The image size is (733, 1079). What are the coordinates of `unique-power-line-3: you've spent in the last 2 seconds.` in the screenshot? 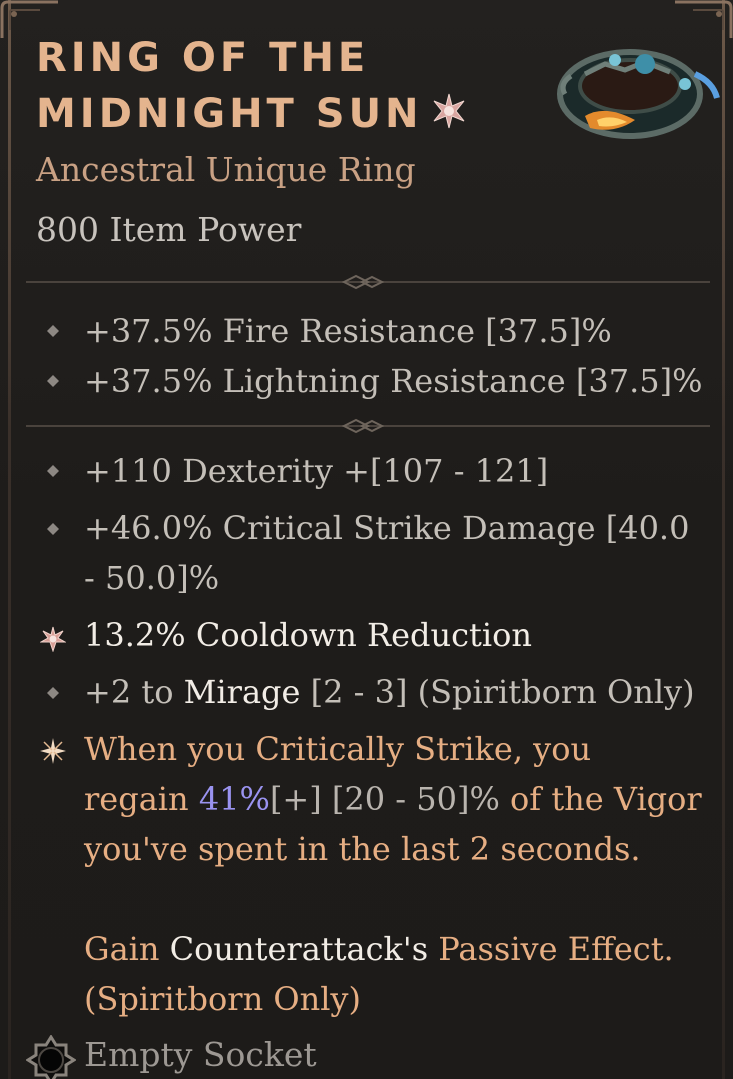 It's located at (362, 849).